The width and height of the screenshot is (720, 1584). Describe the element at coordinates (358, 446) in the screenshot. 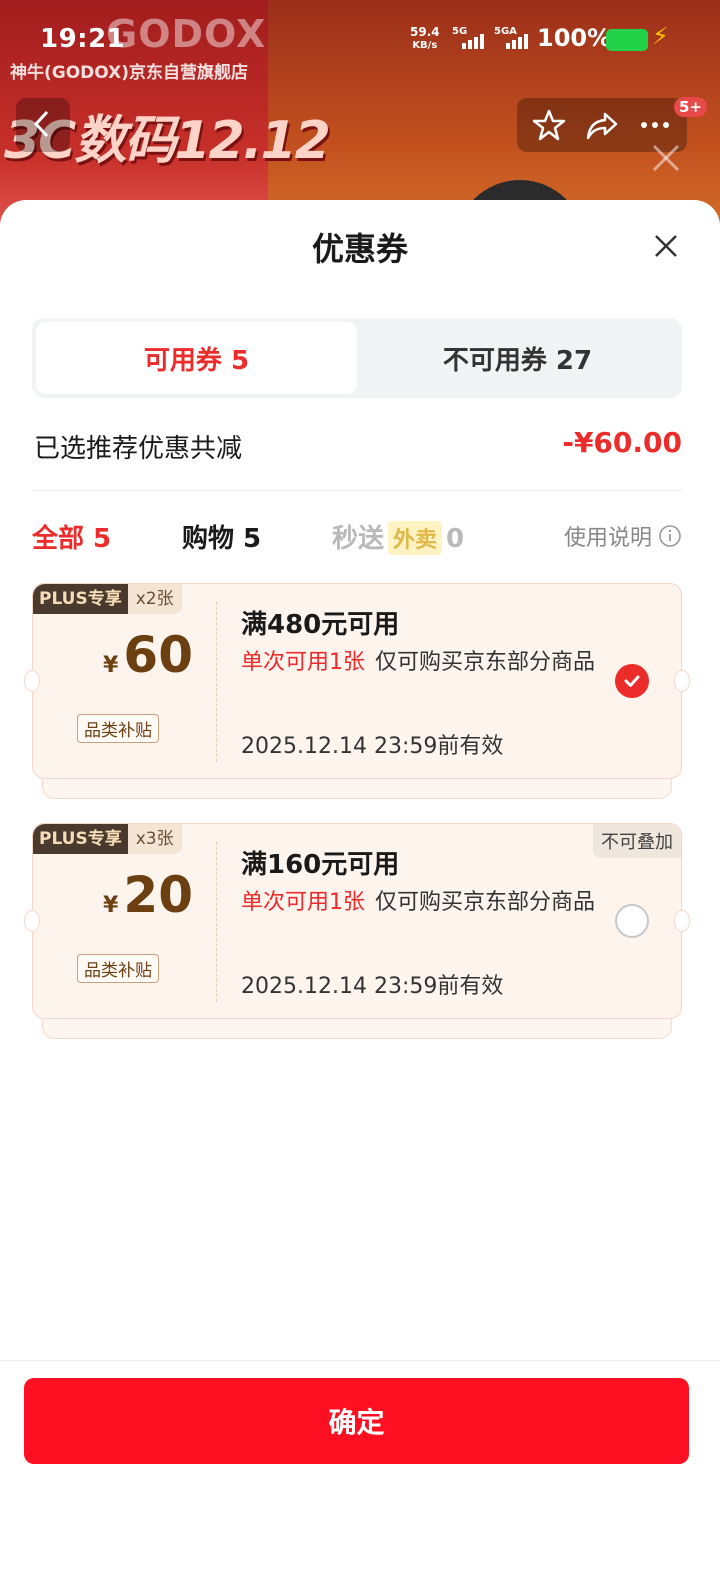

I see `discount-summary: 已选推荐优惠共减 -¥60.00` at that location.